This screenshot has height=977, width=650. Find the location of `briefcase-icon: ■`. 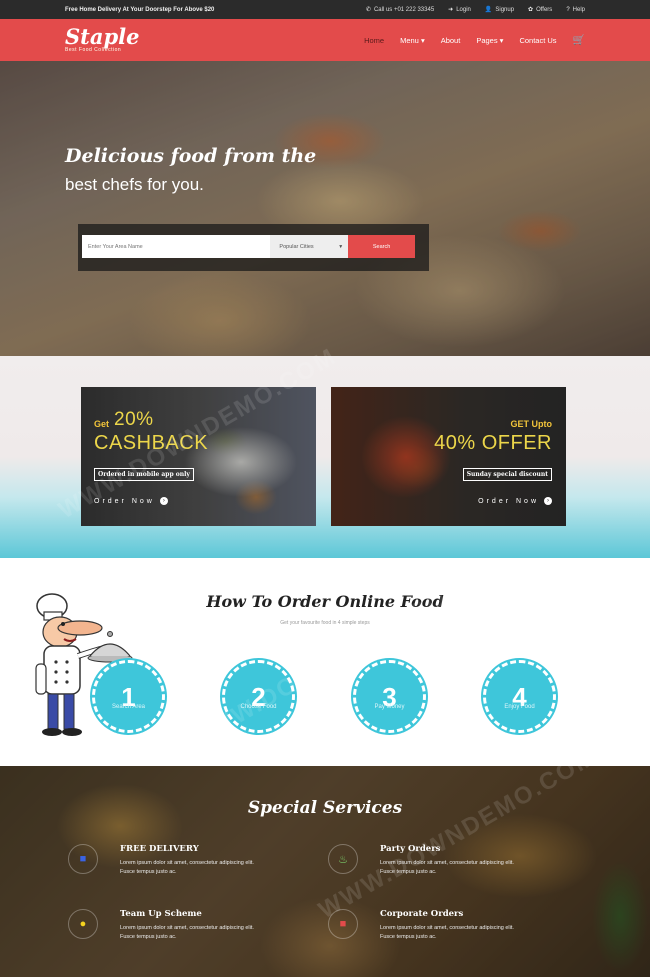

briefcase-icon: ■ is located at coordinates (343, 924).